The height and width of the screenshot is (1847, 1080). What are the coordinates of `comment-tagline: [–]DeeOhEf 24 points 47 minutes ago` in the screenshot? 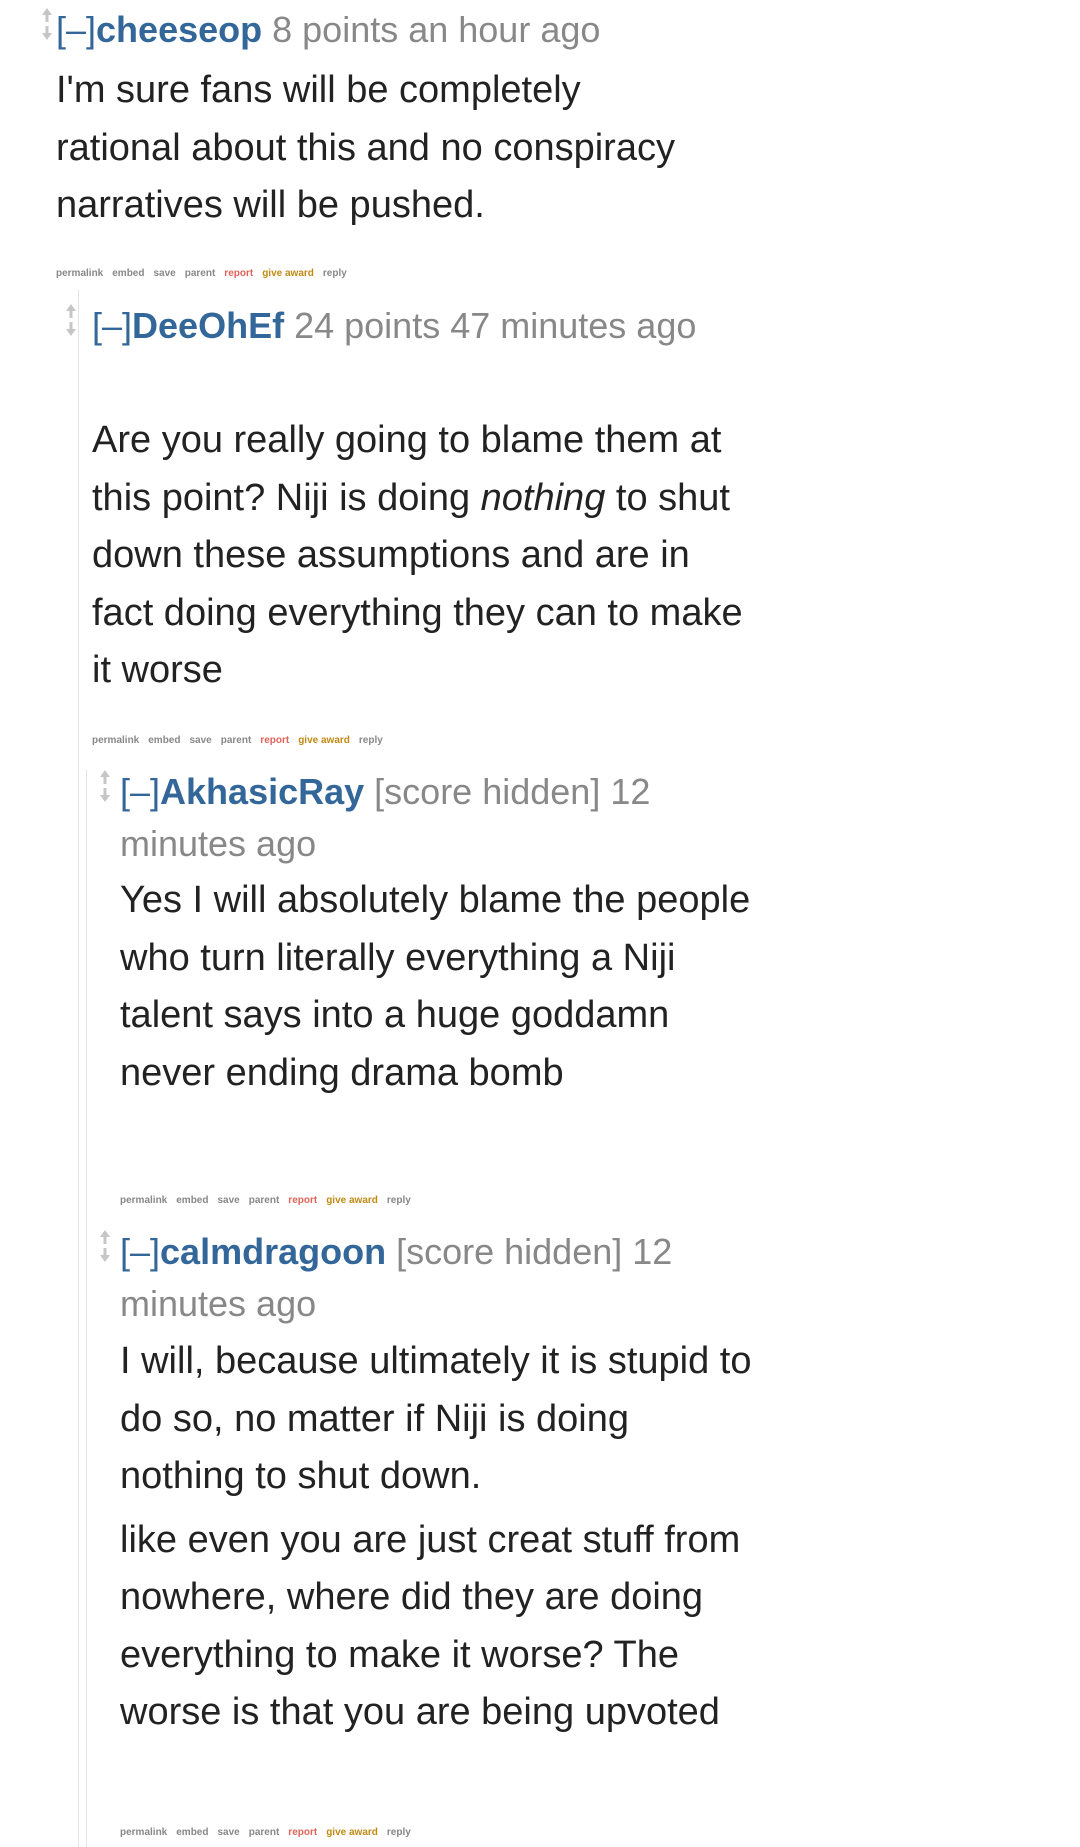 It's located at (407, 326).